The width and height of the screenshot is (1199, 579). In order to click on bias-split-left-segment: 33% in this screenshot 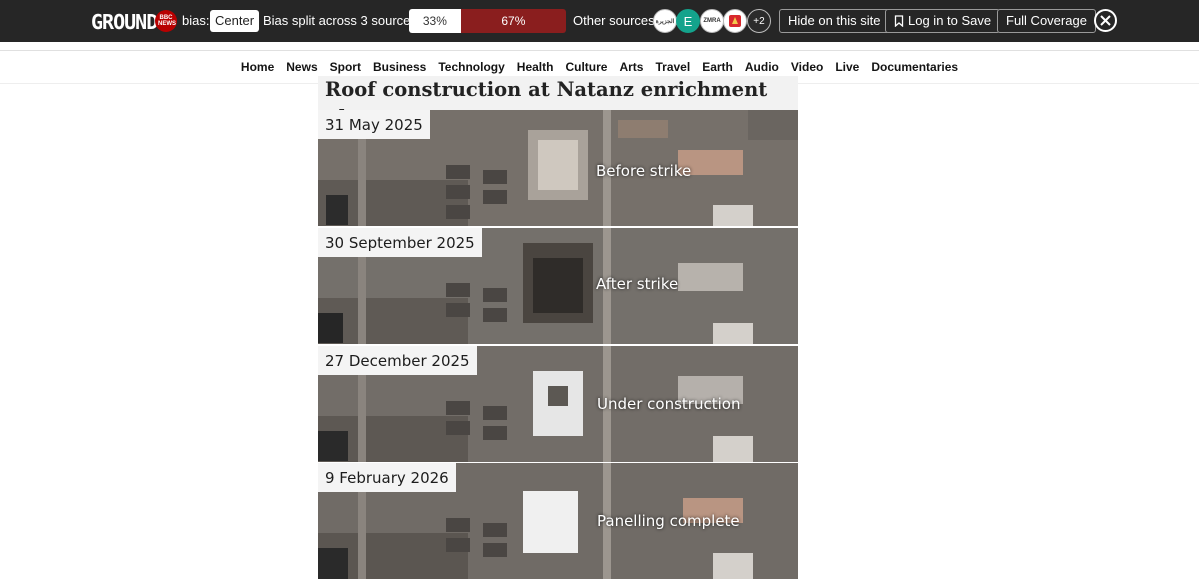, I will do `click(435, 21)`.